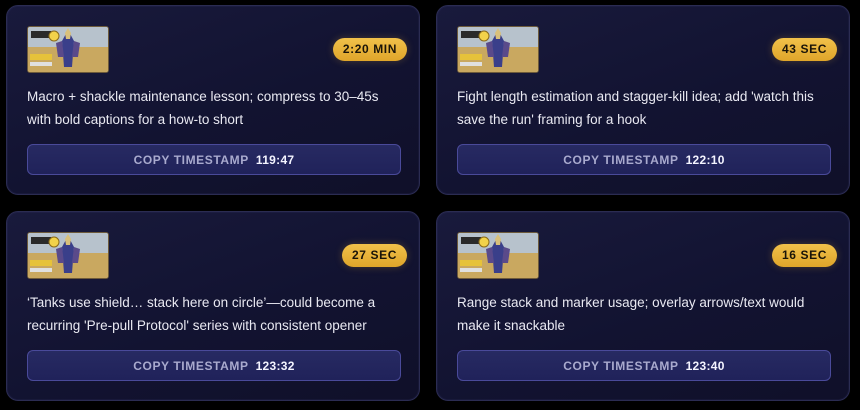 The image size is (860, 410). I want to click on copy-timestamp-button: COPY TIMESTAMP 123:40, so click(644, 365).